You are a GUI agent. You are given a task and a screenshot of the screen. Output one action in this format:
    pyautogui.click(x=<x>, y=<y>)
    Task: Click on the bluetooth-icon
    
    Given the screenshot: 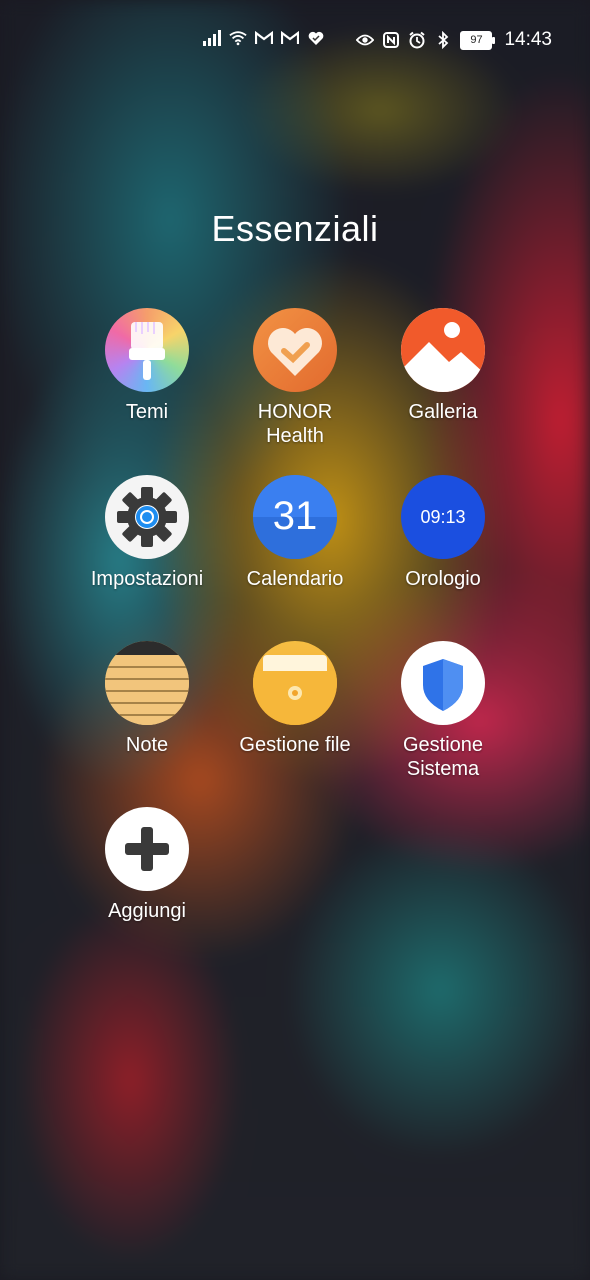 What is the action you would take?
    pyautogui.click(x=443, y=40)
    